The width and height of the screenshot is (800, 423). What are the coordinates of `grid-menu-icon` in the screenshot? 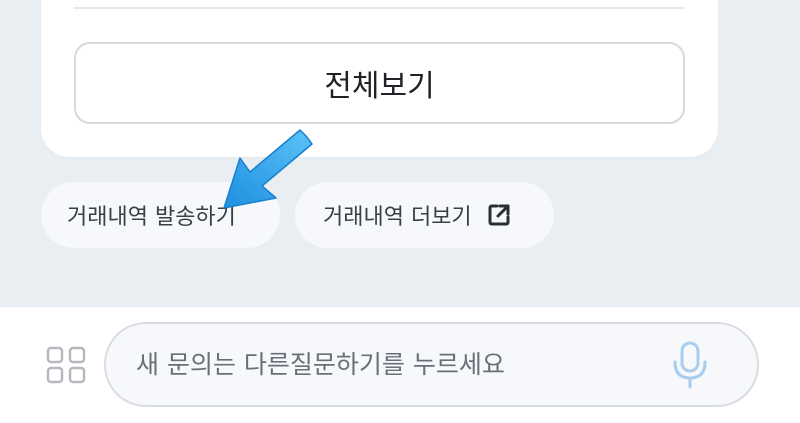 It's located at (66, 365).